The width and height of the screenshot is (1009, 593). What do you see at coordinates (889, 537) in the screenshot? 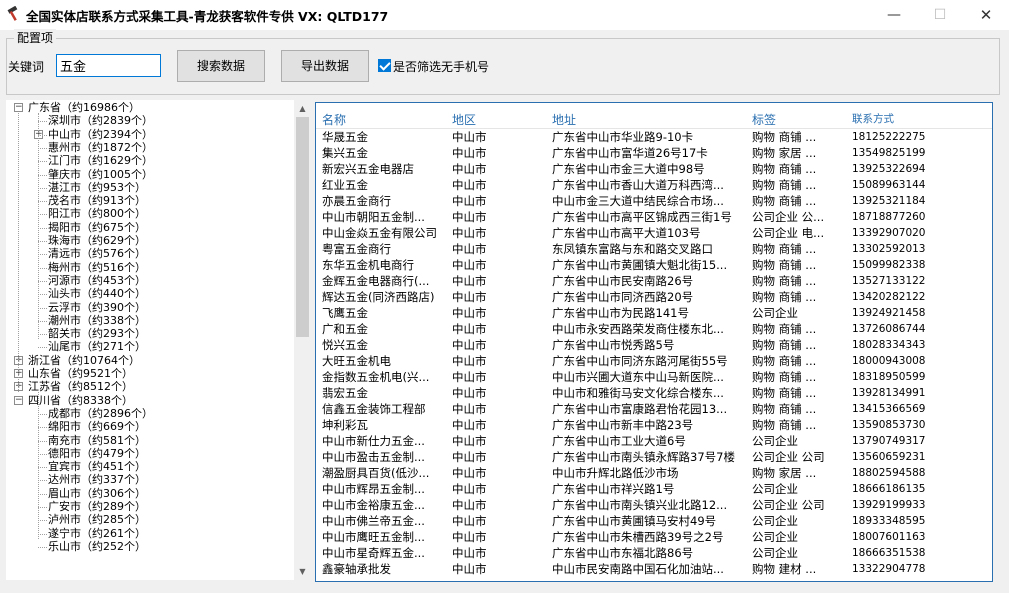
I see `cell-contact: 18007601163` at bounding box center [889, 537].